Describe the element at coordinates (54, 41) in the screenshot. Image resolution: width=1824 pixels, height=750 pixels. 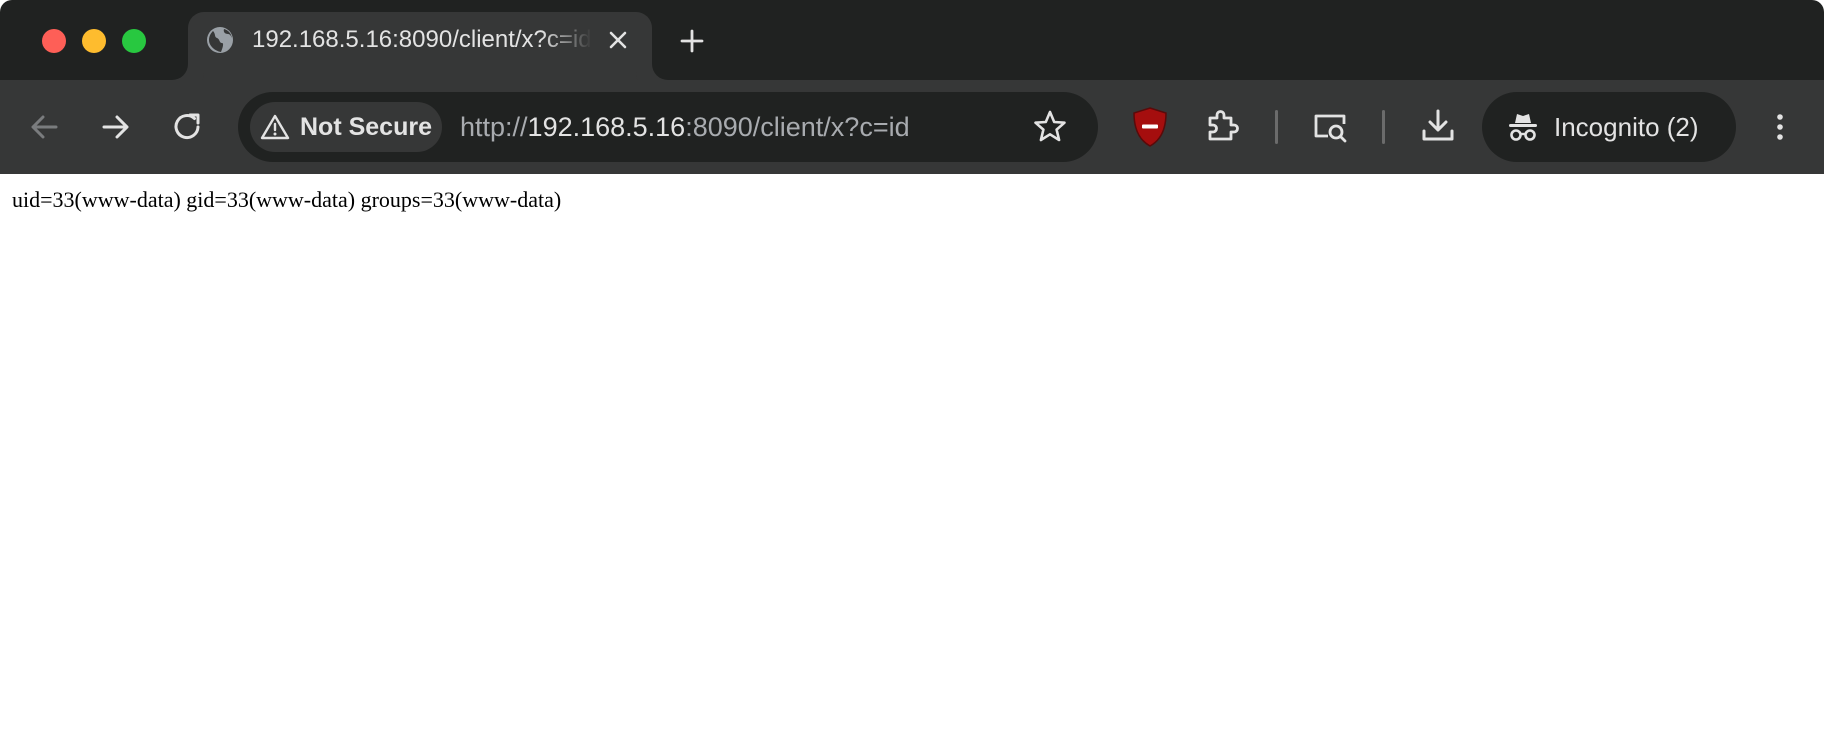
I see `window-close-button` at that location.